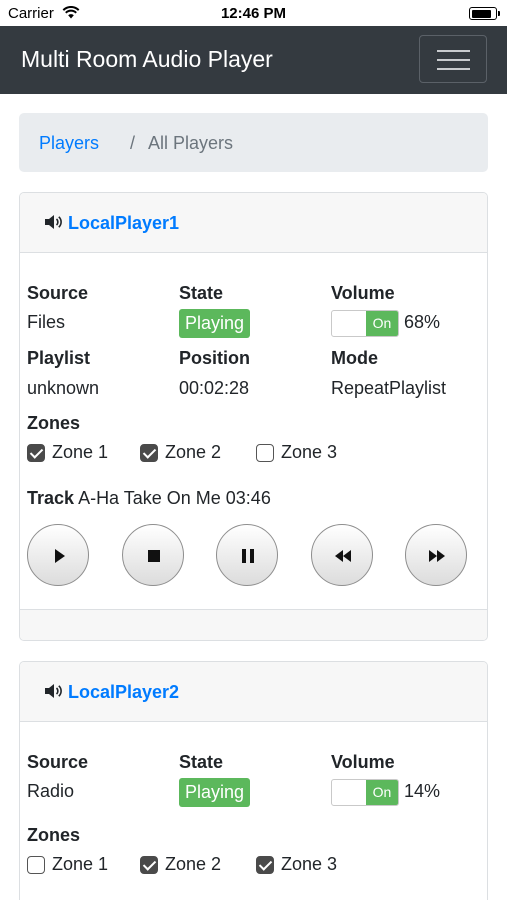 The image size is (507, 900). I want to click on breadcrumb-link-players: Players, so click(69, 143).